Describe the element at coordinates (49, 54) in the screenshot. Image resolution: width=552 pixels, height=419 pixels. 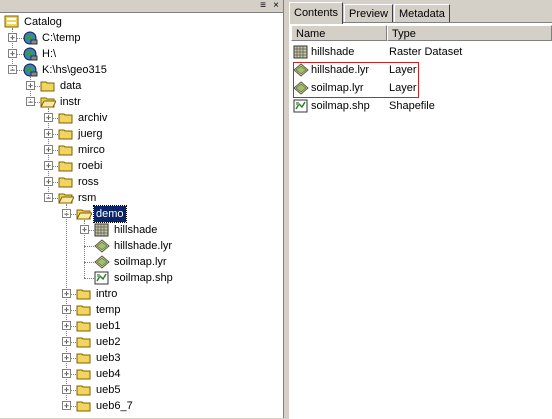
I see `tree-node-label: H:\` at that location.